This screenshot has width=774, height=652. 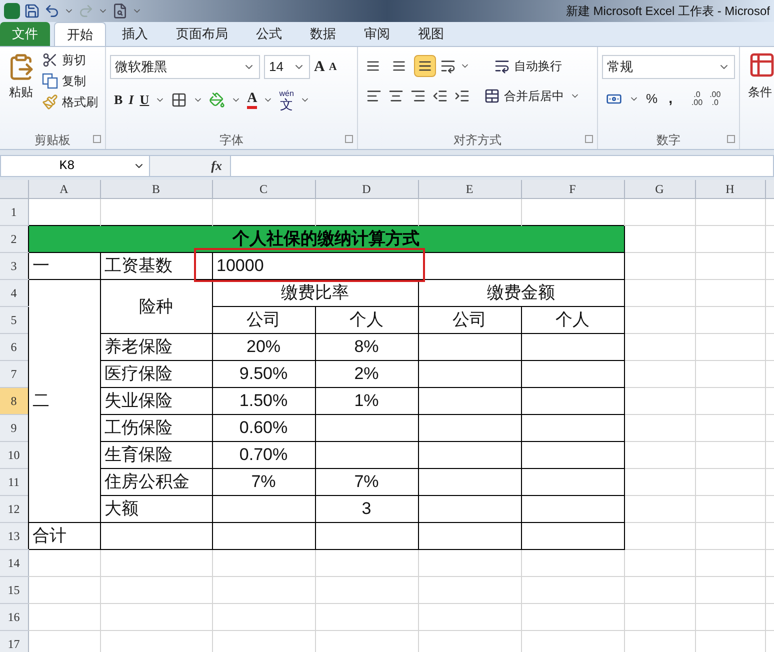 What do you see at coordinates (64, 189) in the screenshot?
I see `column-header: A` at bounding box center [64, 189].